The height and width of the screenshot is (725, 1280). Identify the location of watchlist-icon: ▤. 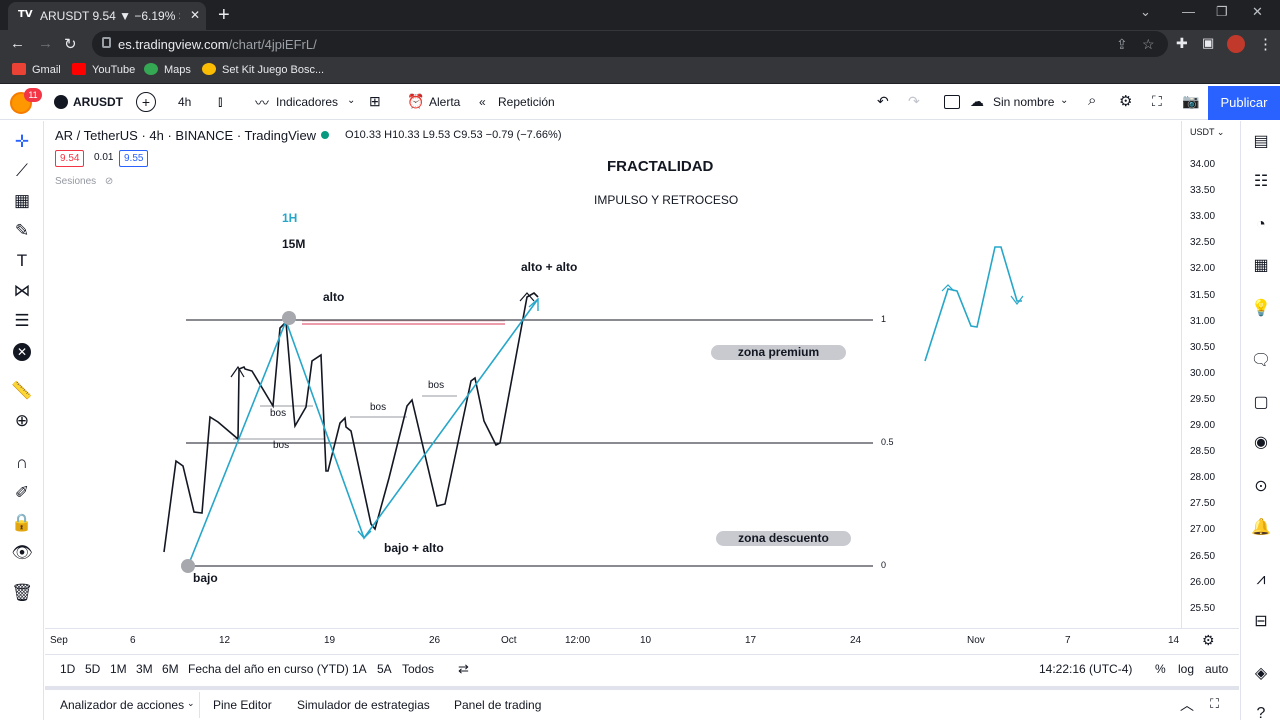
(1261, 142).